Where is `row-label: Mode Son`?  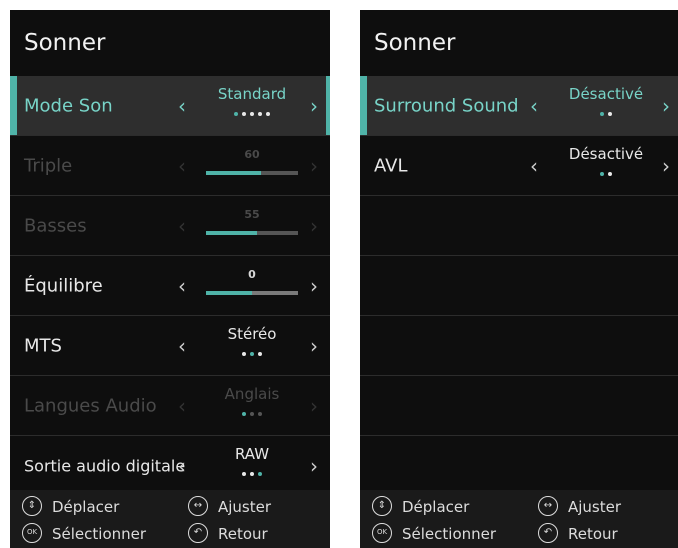
row-label: Mode Son is located at coordinates (68, 105).